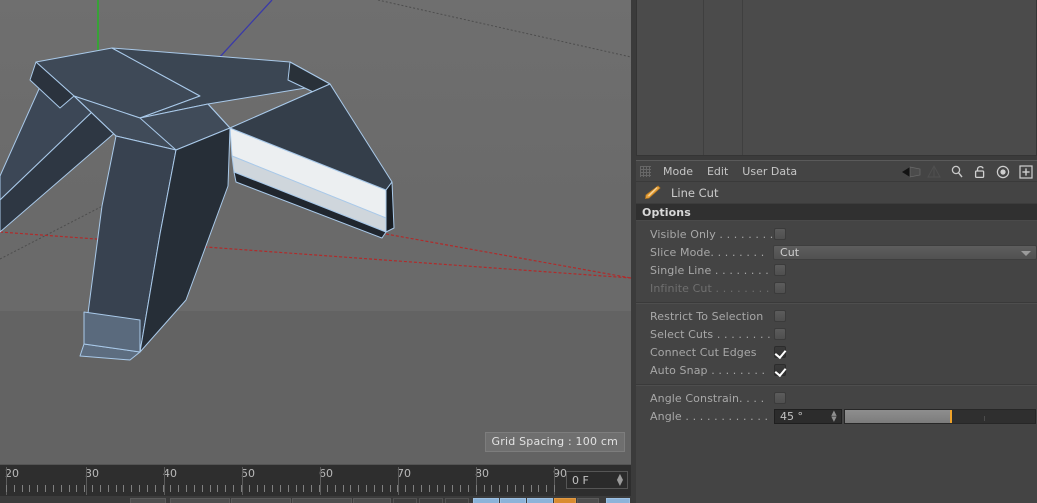 This screenshot has height=503, width=1037. I want to click on chevron-down-icon, so click(1026, 253).